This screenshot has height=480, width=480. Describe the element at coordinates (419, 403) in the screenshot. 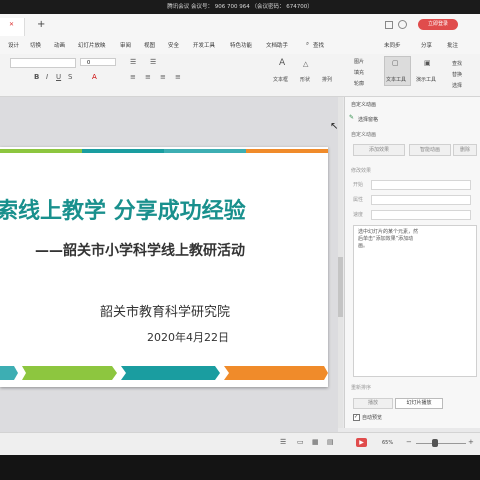

I see `slideshow-button: 幻灯片播放` at that location.